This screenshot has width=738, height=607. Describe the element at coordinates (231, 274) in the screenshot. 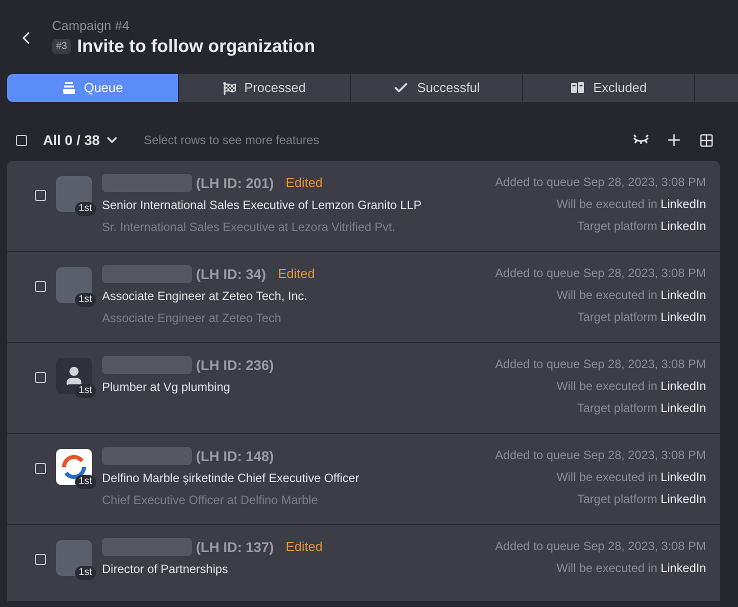

I see `lh-id: (LH ID: 34)` at that location.